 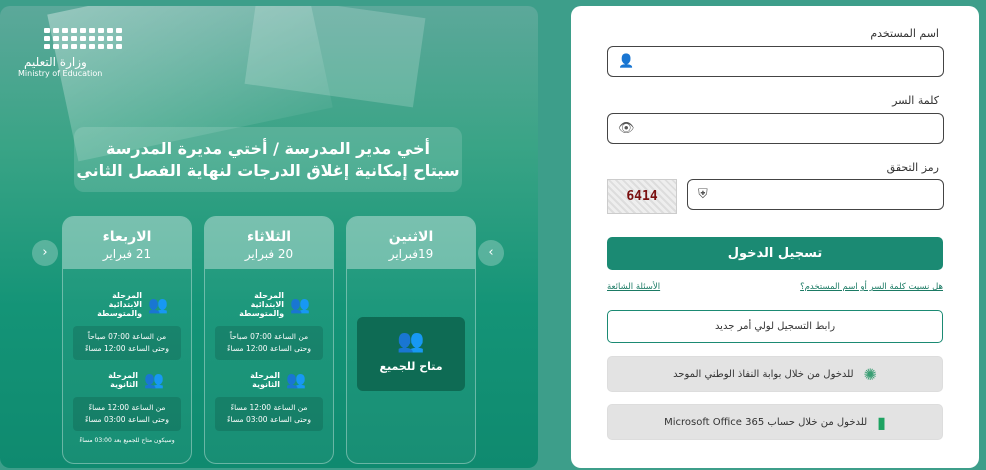 I want to click on office-icon: ▮, so click(x=881, y=422).